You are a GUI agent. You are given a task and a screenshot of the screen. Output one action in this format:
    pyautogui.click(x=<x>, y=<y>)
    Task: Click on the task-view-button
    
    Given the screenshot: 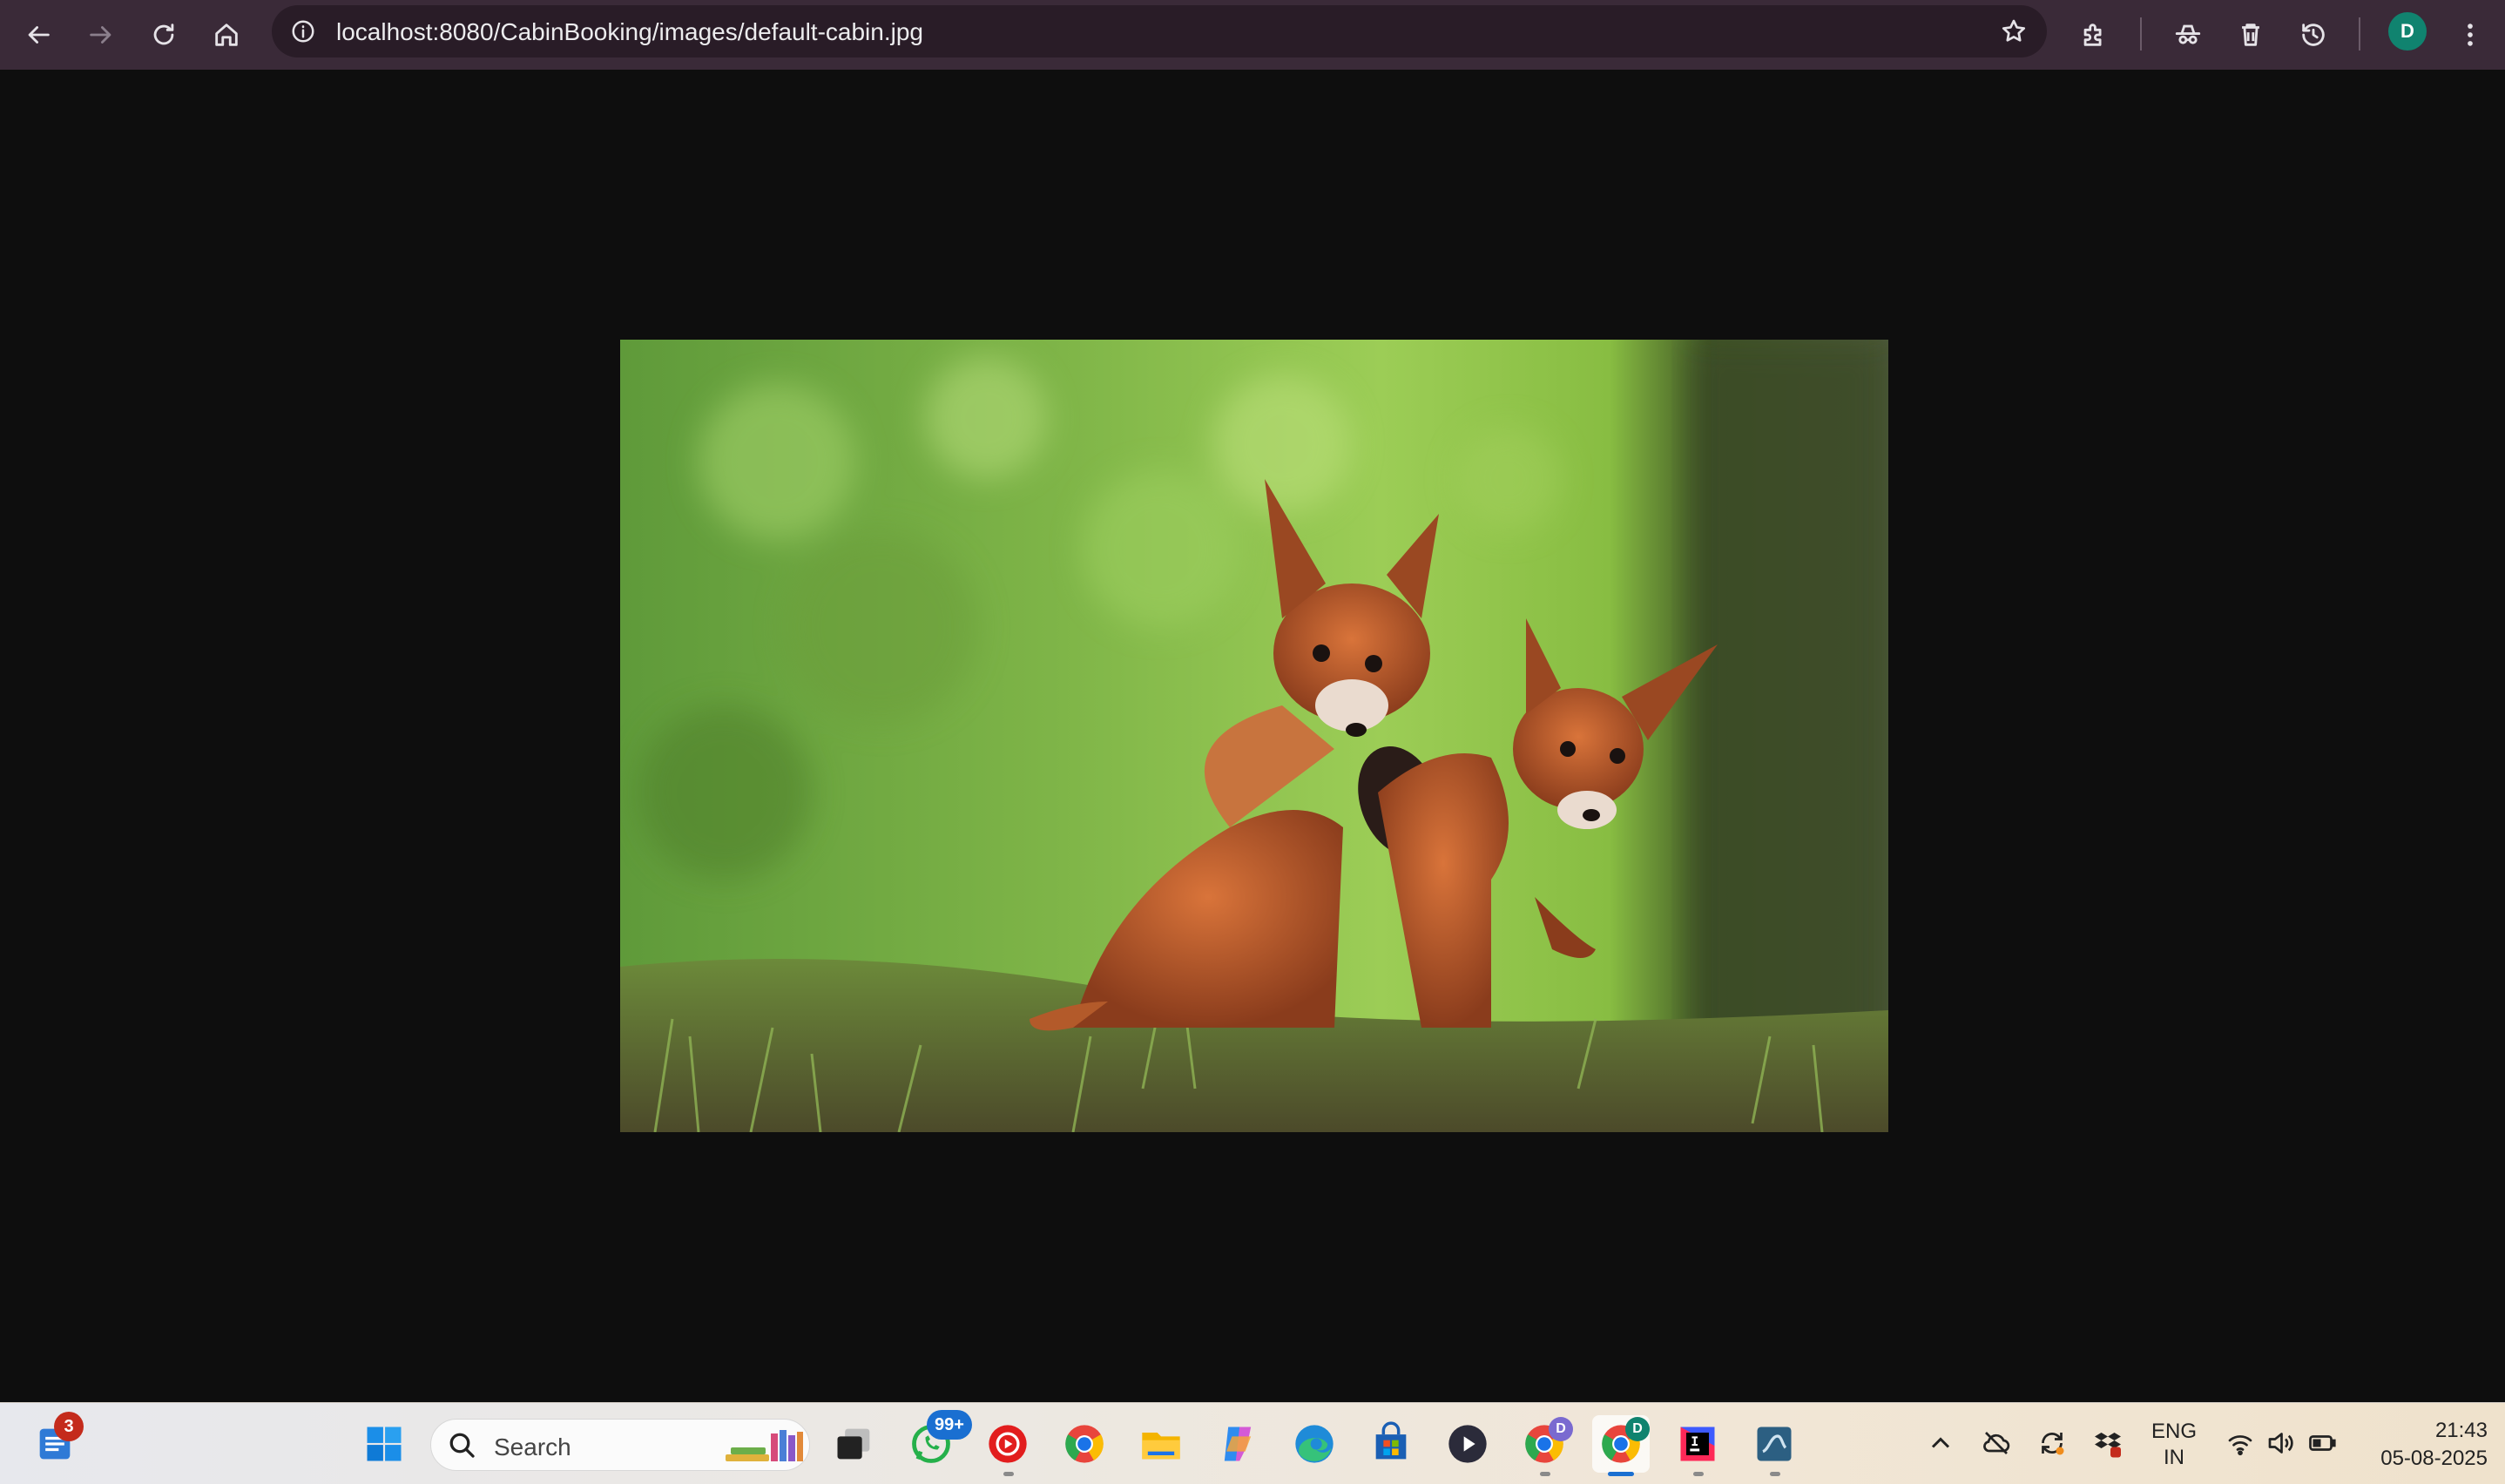 What is the action you would take?
    pyautogui.click(x=854, y=1444)
    